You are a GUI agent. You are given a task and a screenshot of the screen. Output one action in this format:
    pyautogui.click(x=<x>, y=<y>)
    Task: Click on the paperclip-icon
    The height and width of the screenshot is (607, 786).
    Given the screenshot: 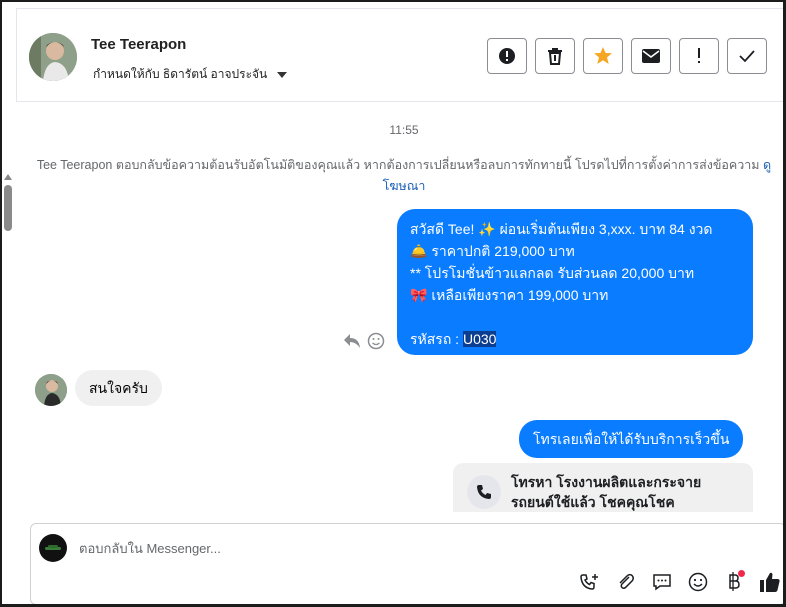 What is the action you would take?
    pyautogui.click(x=626, y=581)
    